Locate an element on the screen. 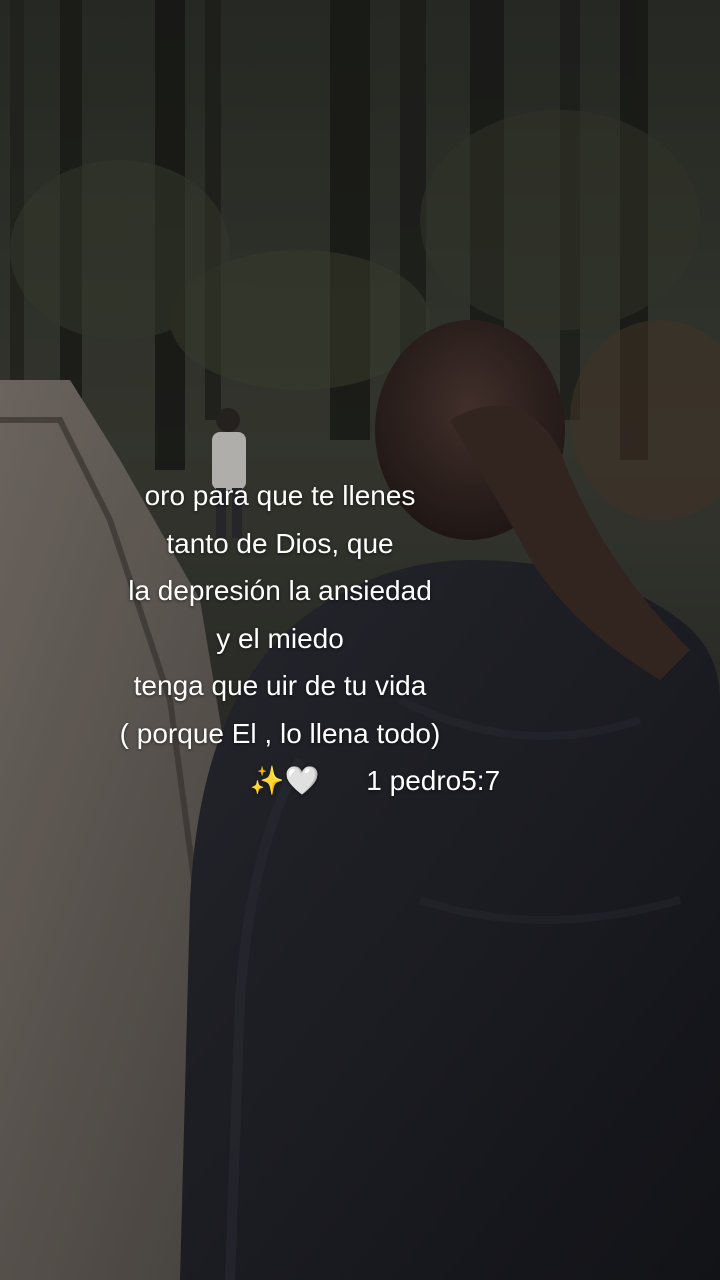  caption-line-5: tenga que uir de tu vida is located at coordinates (280, 685).